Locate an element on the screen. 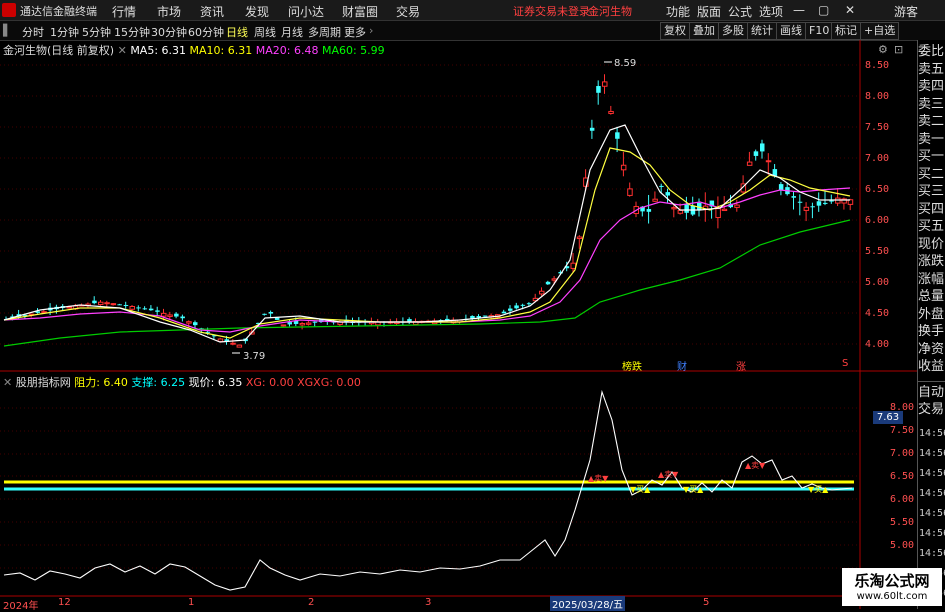 The width and height of the screenshot is (945, 612). ma5-label: MA5: 6.31 is located at coordinates (158, 50).